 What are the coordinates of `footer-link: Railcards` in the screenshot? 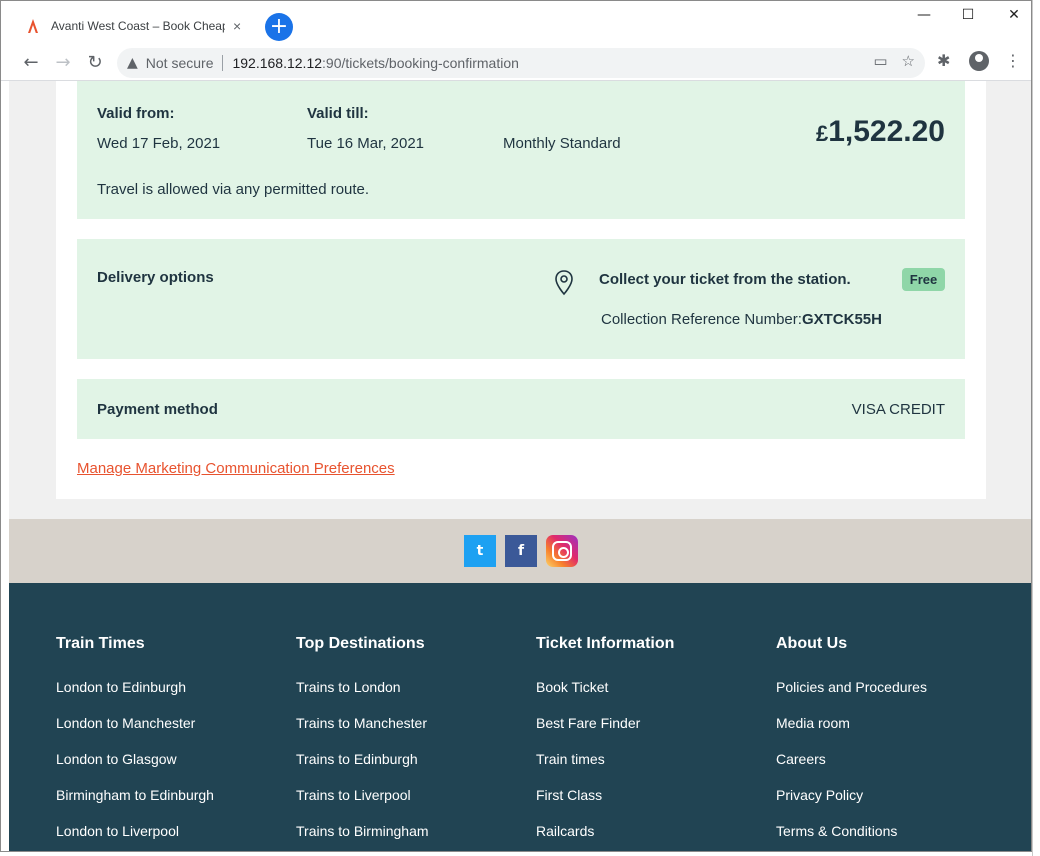 It's located at (646, 836).